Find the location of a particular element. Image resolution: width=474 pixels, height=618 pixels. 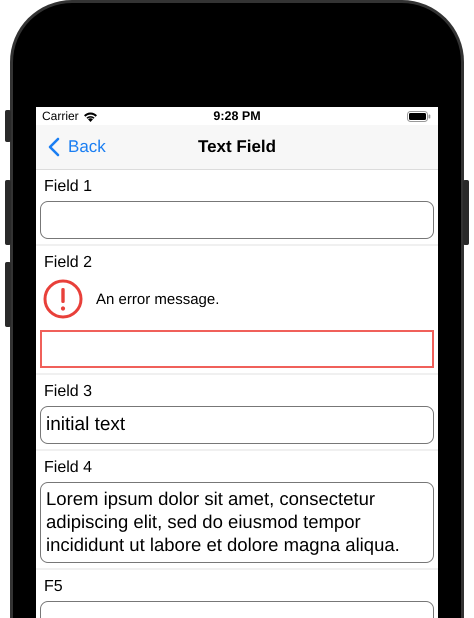

nav-title: Text Field is located at coordinates (237, 147).